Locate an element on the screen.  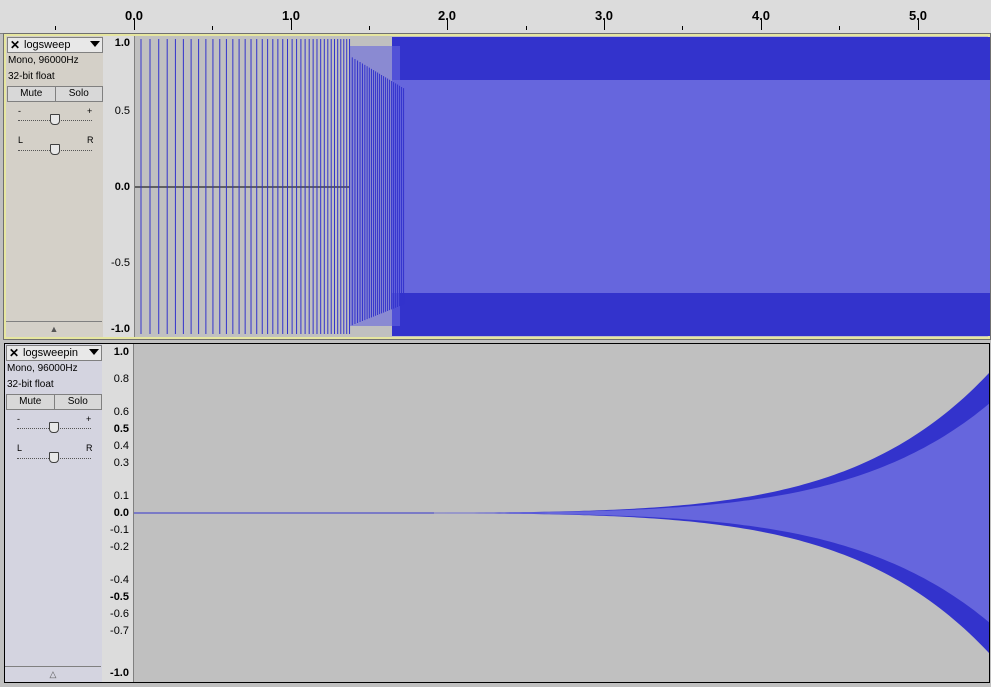
timeline-ruler: 0.0 1.0 2.0 3.0 4.0 5.0 is located at coordinates (495, 17).